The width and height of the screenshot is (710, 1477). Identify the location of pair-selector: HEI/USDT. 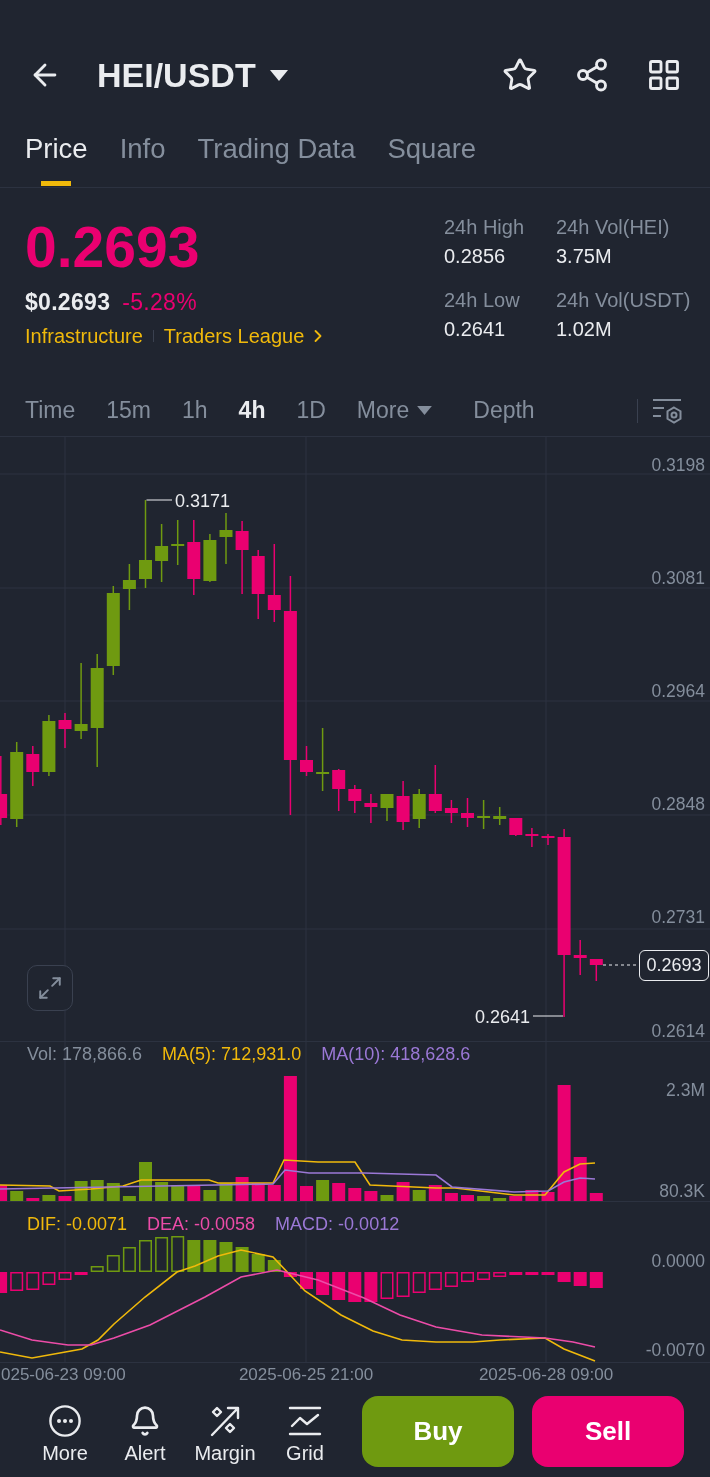
(192, 75).